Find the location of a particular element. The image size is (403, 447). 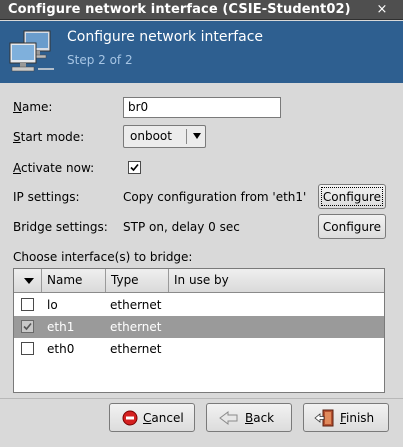

back-label: Back is located at coordinates (260, 418).